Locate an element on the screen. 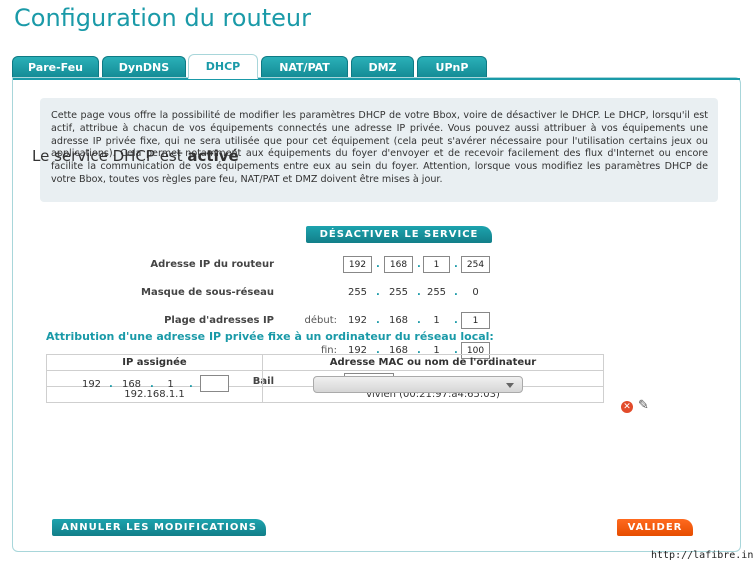 The width and height of the screenshot is (754, 564). new-ip-cell: 192 . 168 . 1 . is located at coordinates (154, 381).